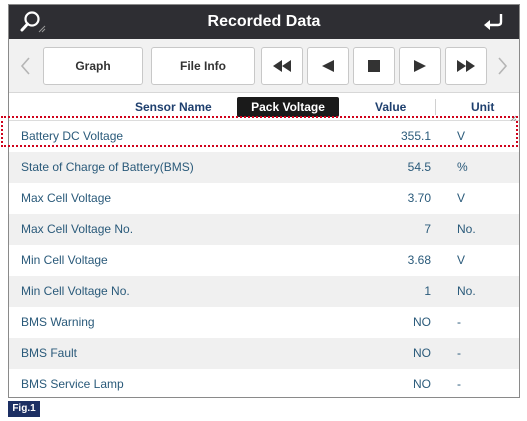 This screenshot has height=421, width=527. I want to click on fast-forward-icon, so click(466, 66).